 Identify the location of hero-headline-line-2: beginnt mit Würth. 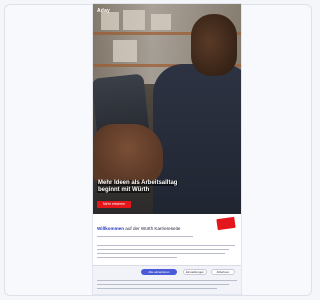
(124, 190).